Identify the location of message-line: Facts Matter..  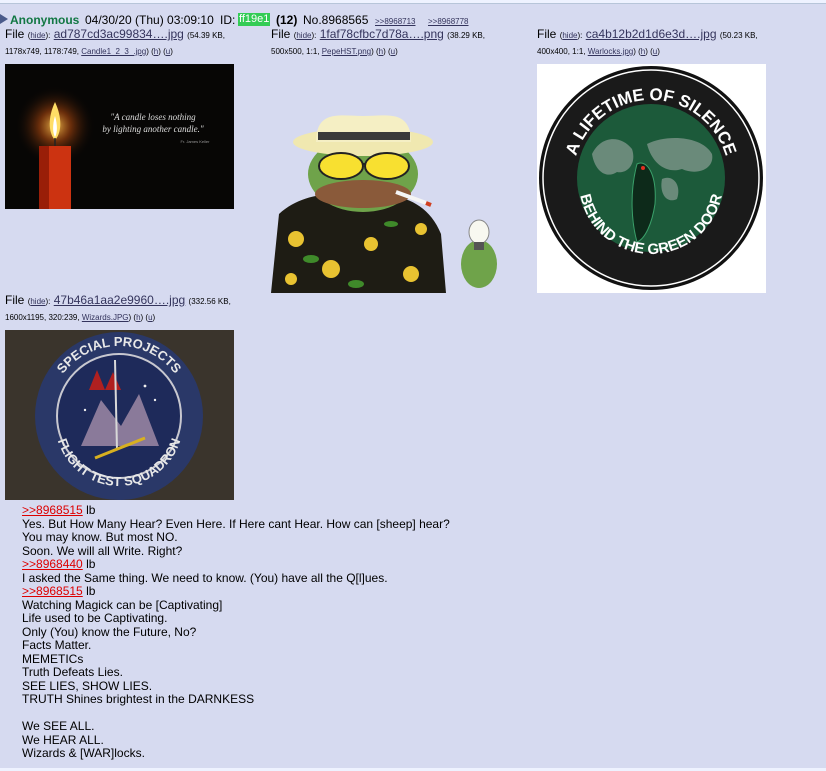
(57, 645).